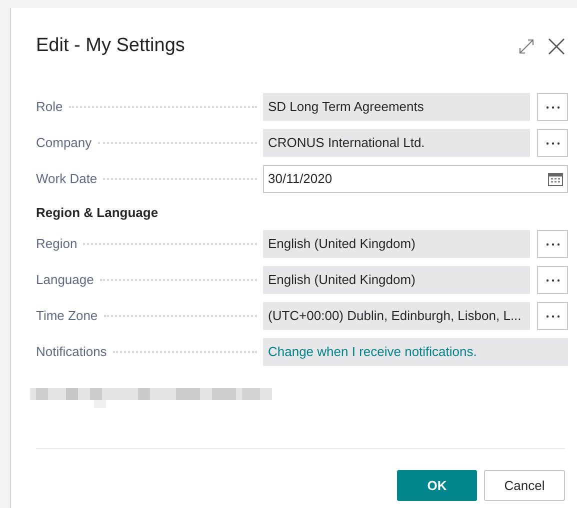  I want to click on calendar-icon, so click(555, 179).